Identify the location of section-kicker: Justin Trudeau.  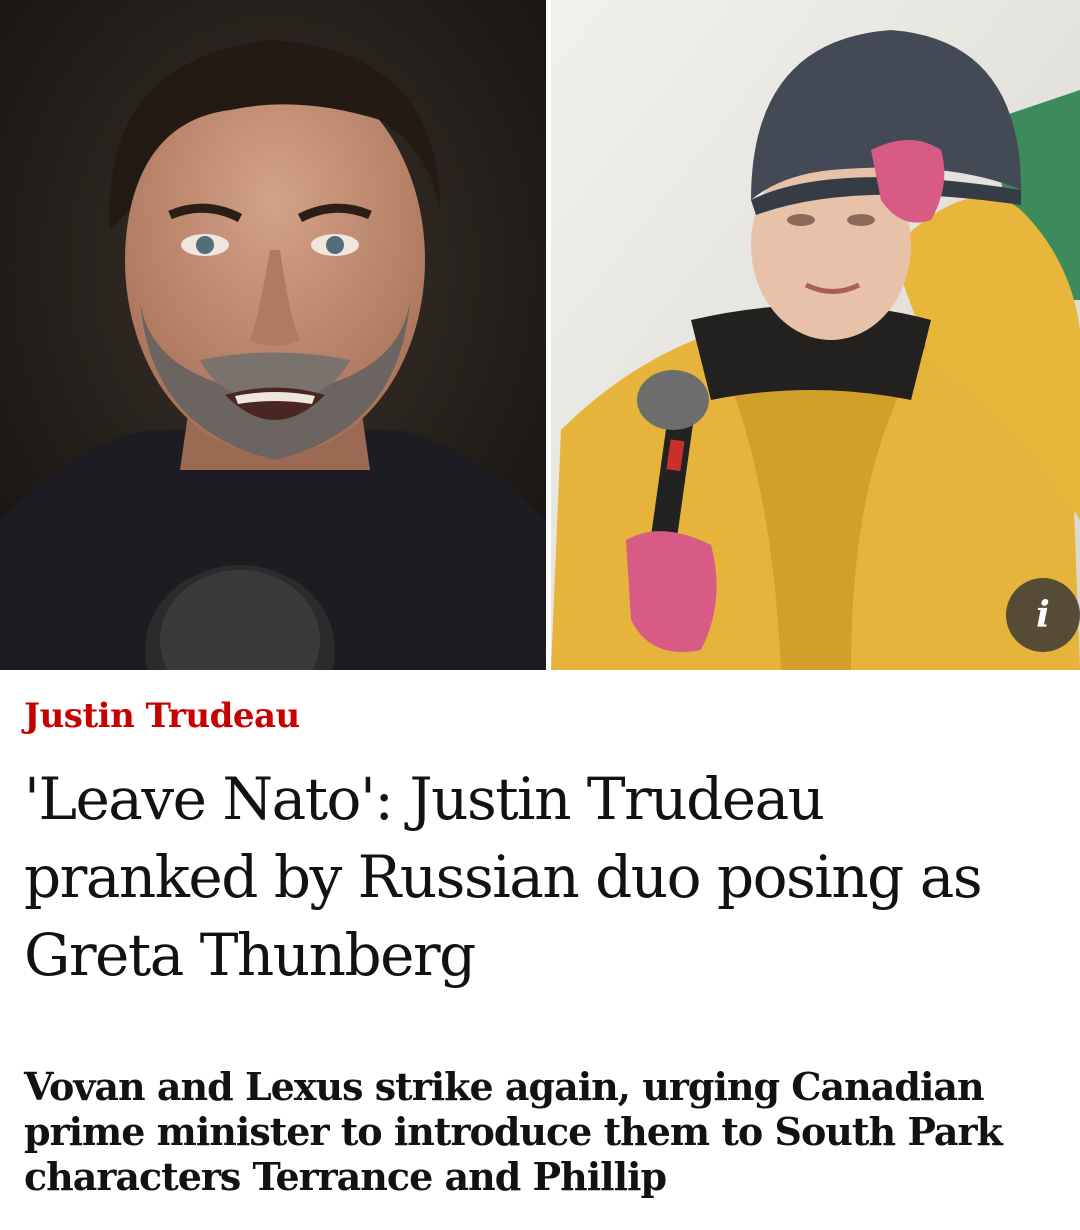
(162, 716).